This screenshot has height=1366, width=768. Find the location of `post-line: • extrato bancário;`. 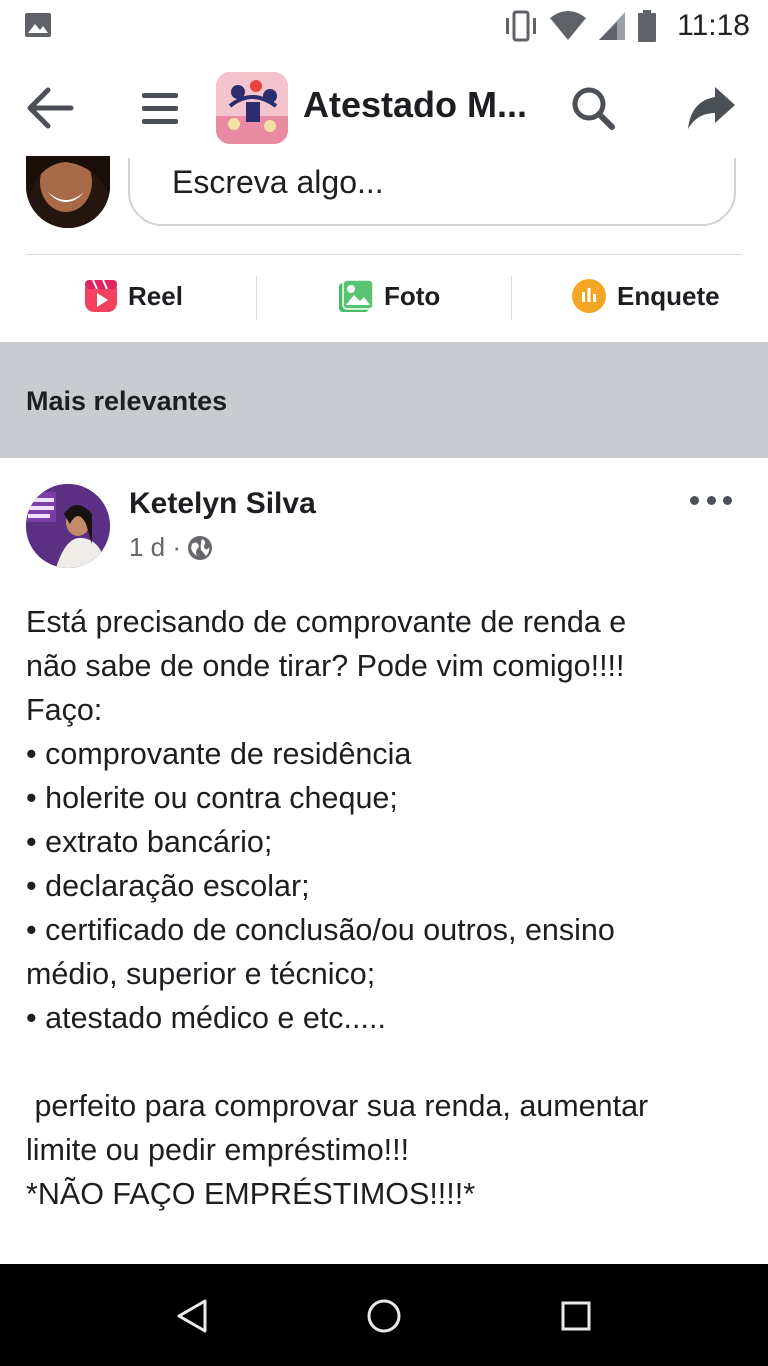

post-line: • extrato bancário; is located at coordinates (149, 842).